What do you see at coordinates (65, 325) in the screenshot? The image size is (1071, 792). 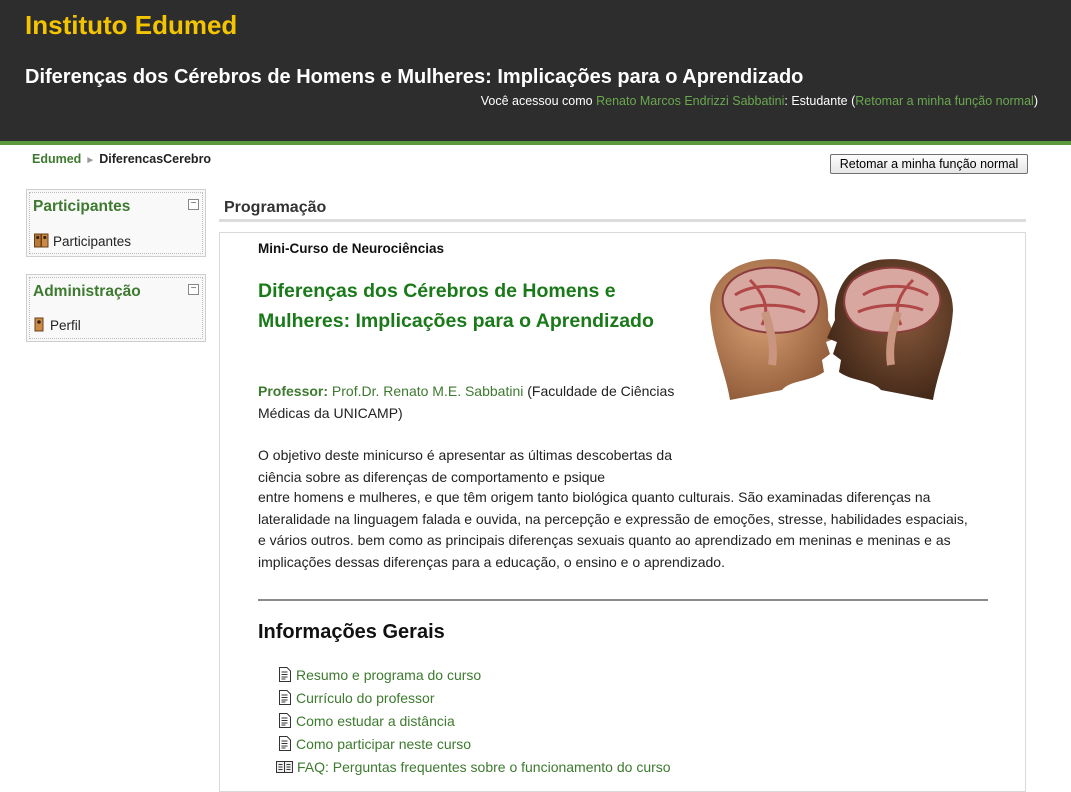 I see `profile-link-label: Perfil` at bounding box center [65, 325].